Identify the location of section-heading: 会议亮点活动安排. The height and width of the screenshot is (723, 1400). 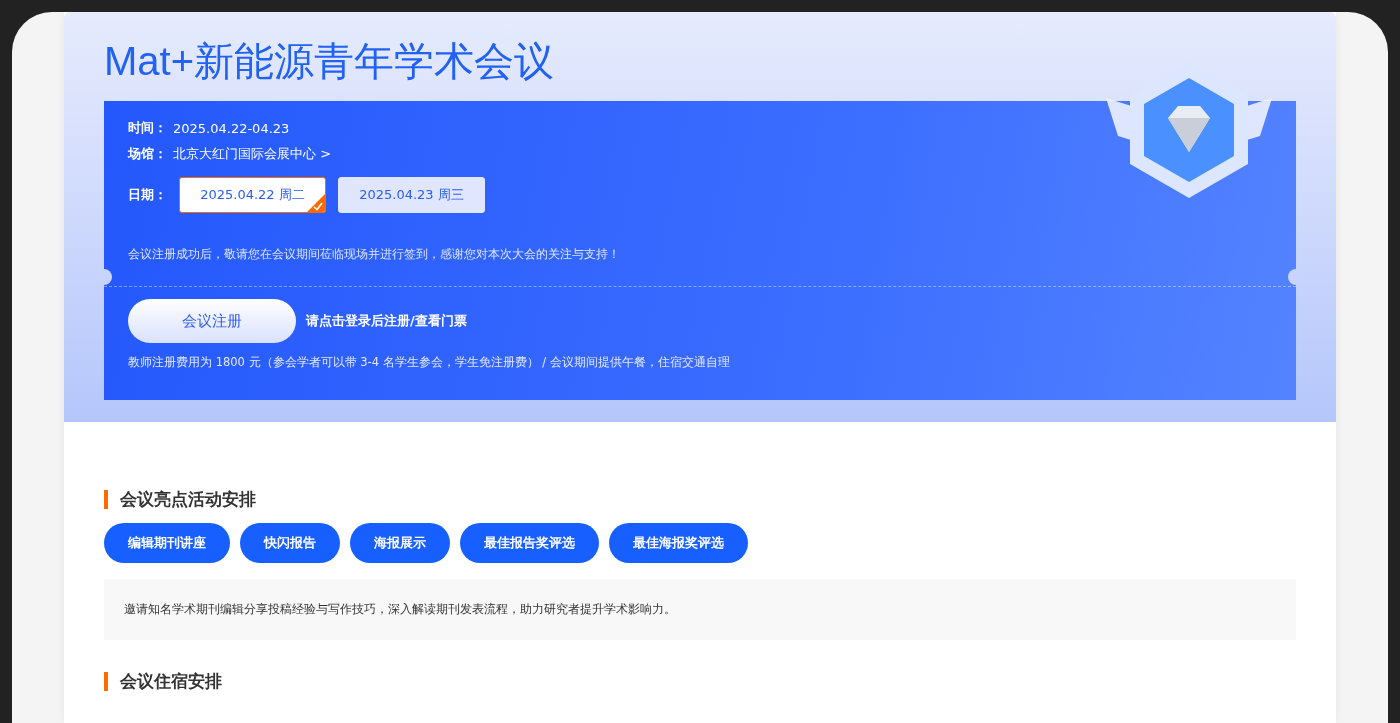
(700, 499).